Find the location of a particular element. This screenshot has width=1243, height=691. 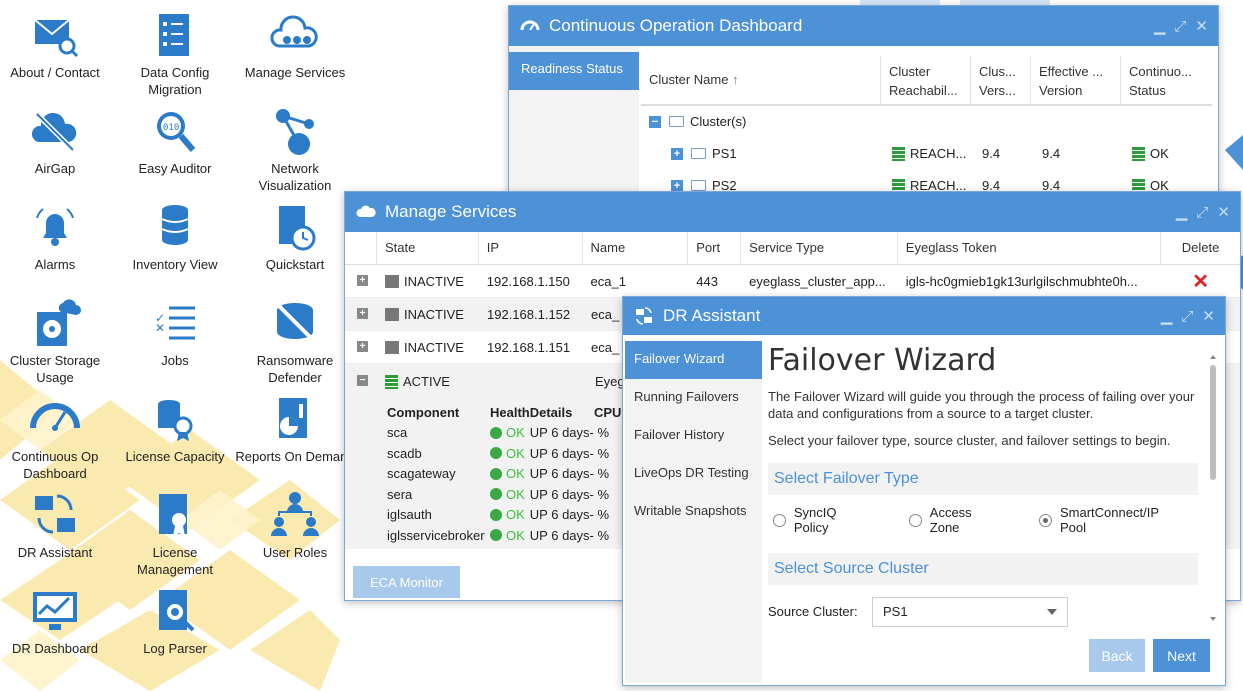

desktop-icon-about-contact: About / Contact is located at coordinates (57, 45).